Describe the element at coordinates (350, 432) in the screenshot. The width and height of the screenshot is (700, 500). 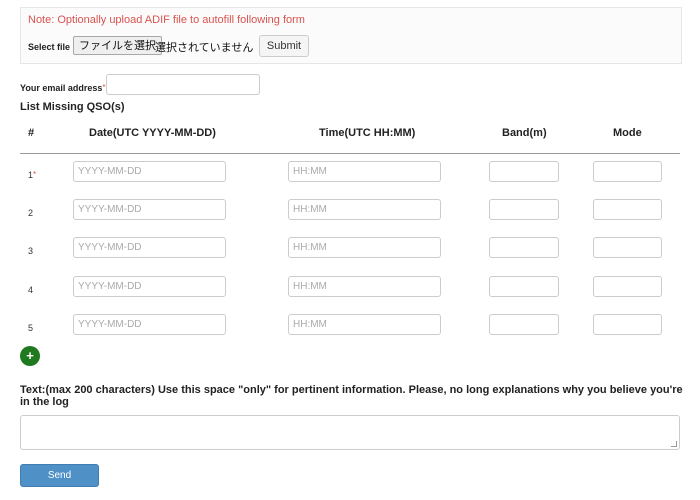
I see `text-field` at that location.